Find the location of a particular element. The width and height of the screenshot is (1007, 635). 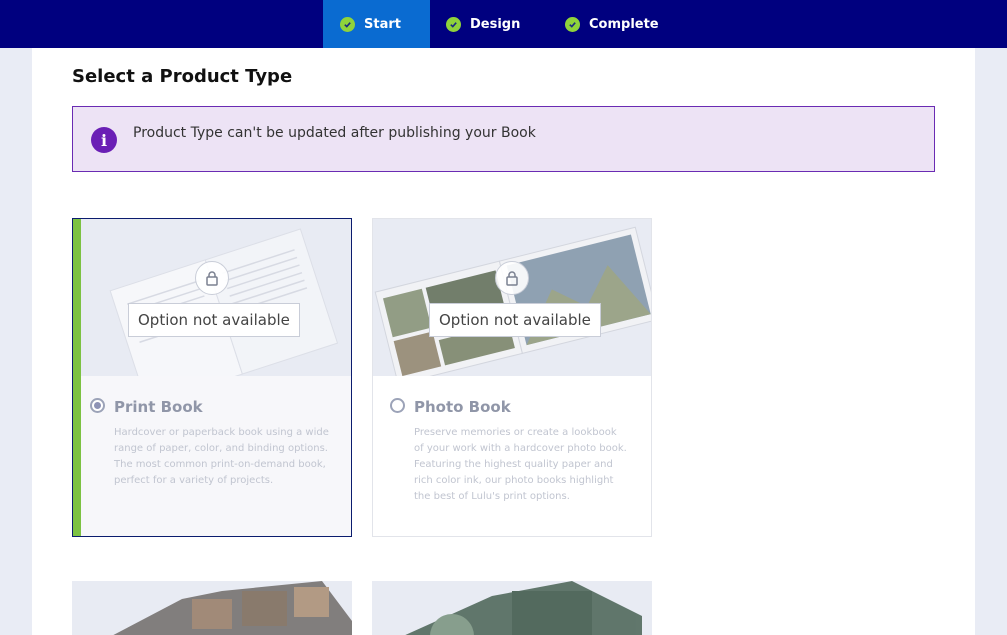

product-title: Photo Book is located at coordinates (462, 407).